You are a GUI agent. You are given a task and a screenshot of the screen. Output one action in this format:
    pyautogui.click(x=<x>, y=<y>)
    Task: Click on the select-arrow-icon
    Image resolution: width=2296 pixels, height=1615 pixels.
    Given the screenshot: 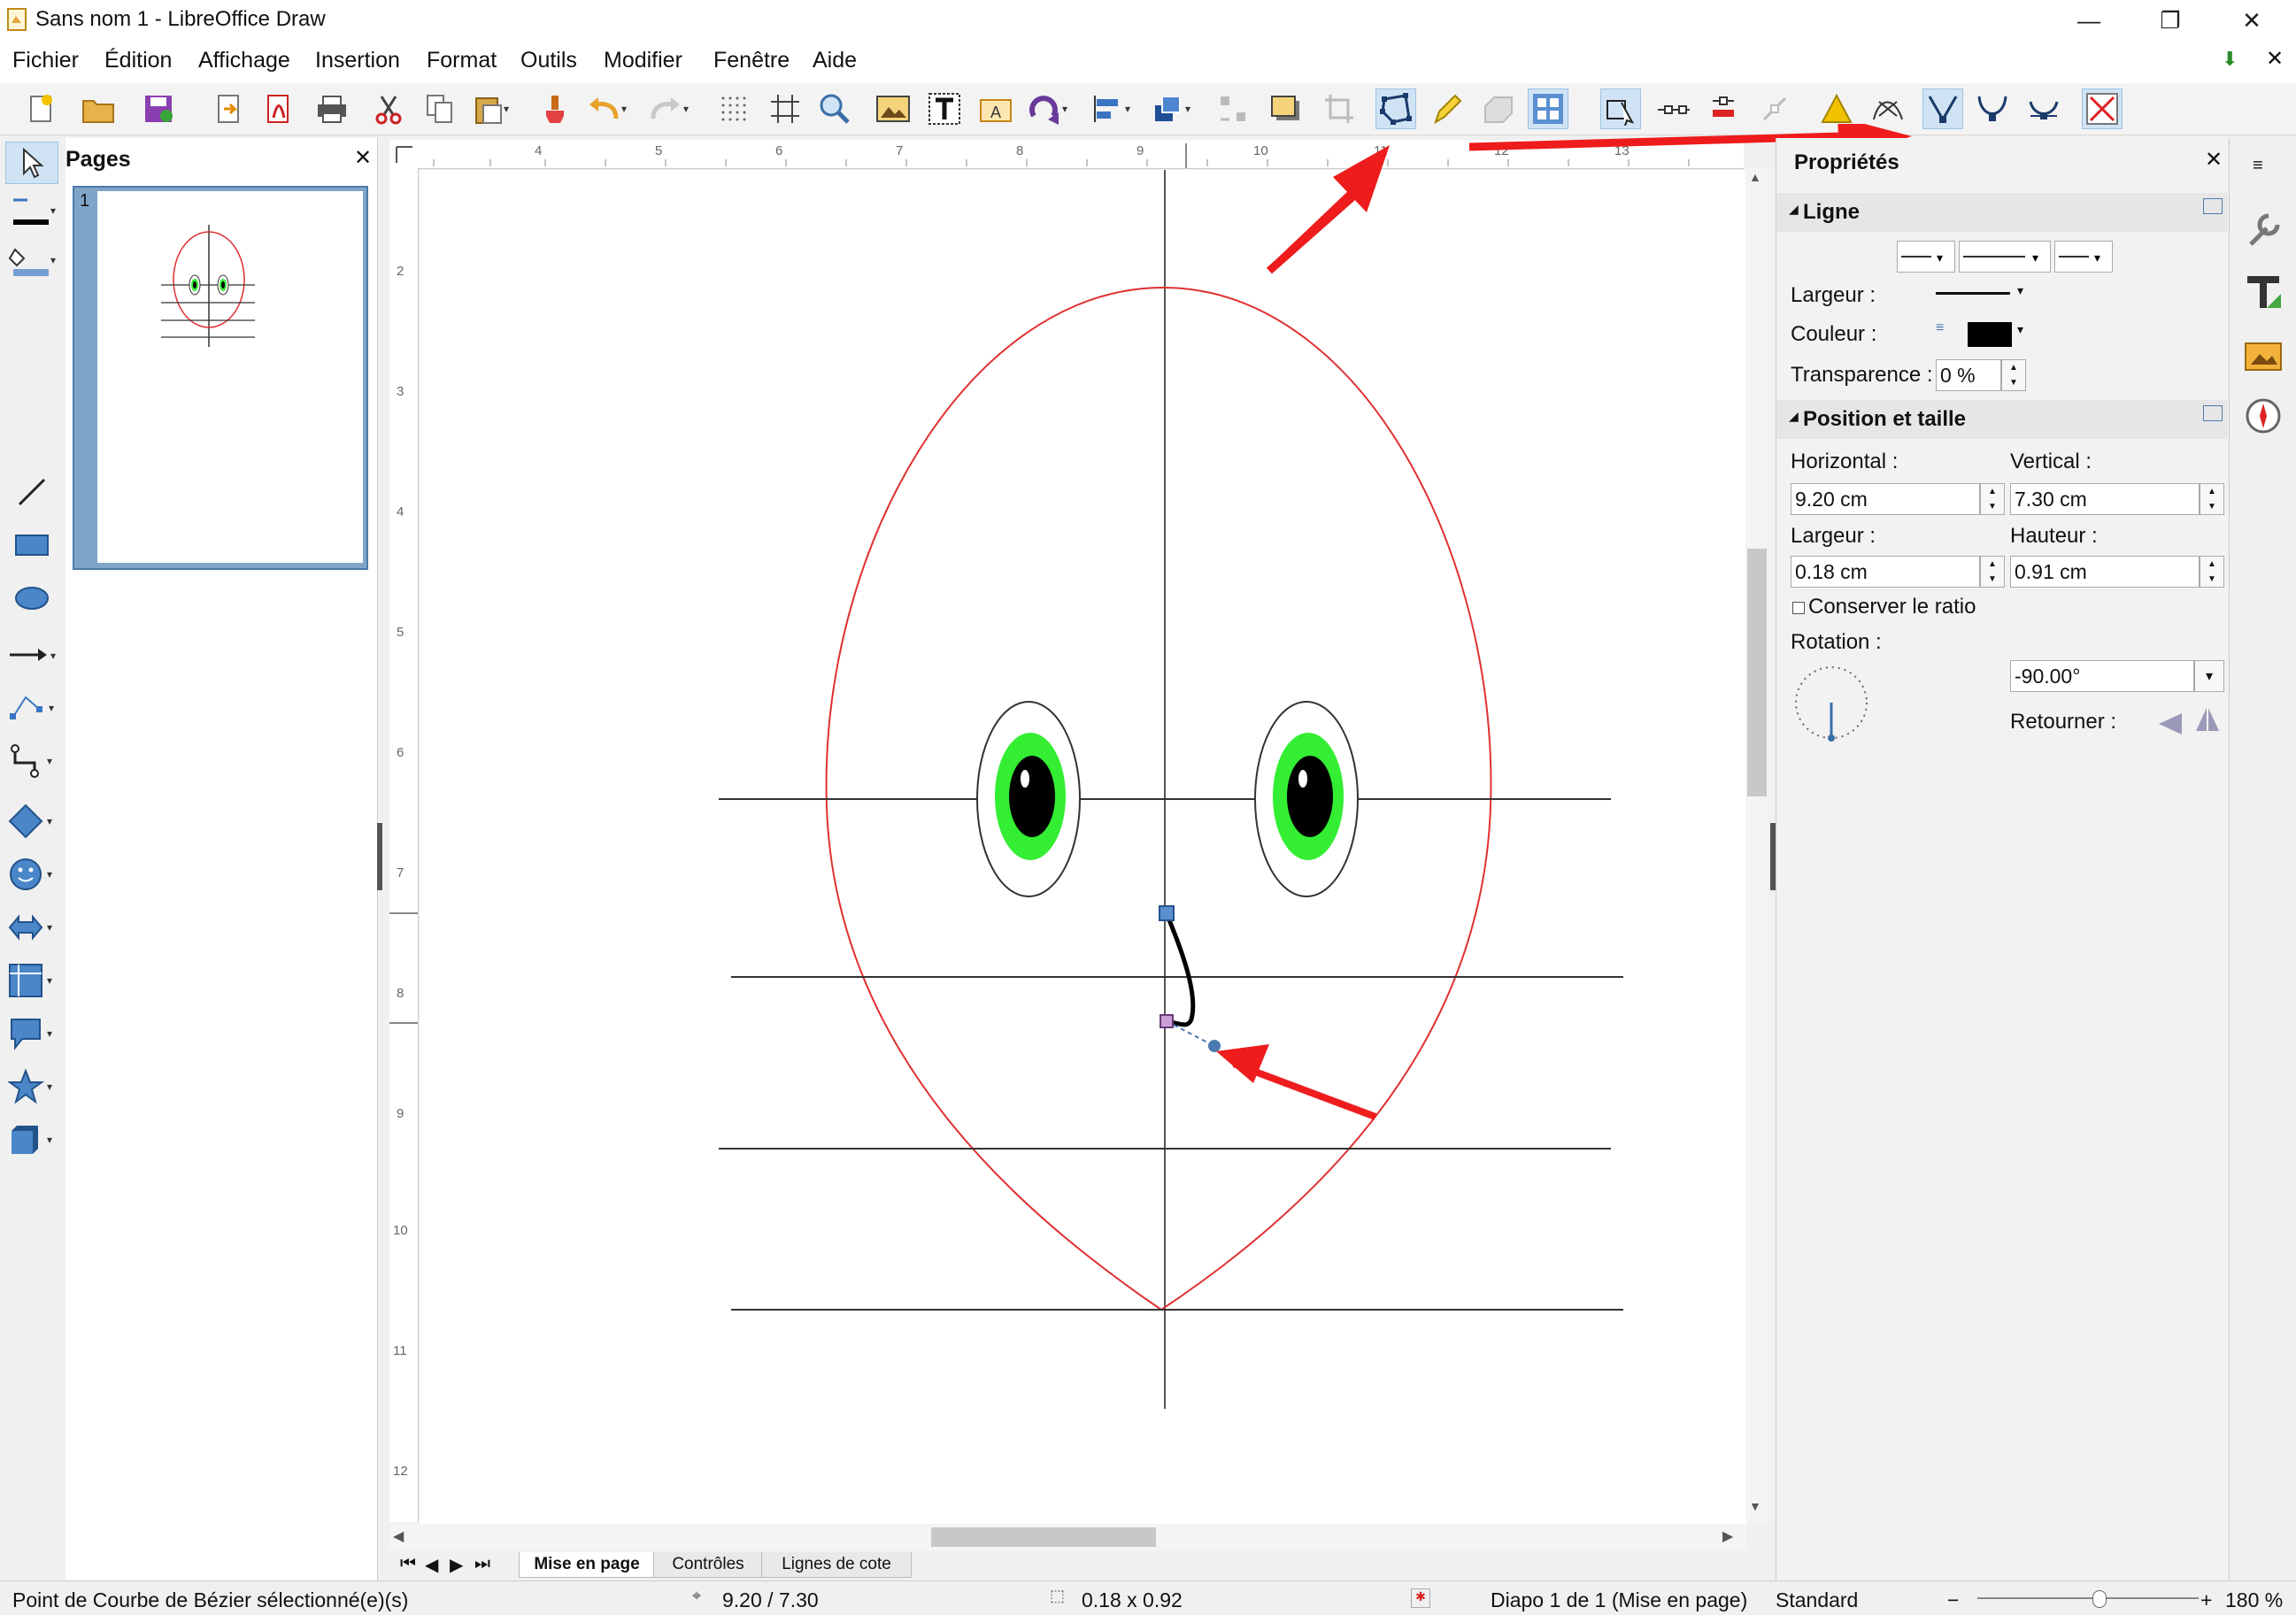 What is the action you would take?
    pyautogui.click(x=31, y=163)
    